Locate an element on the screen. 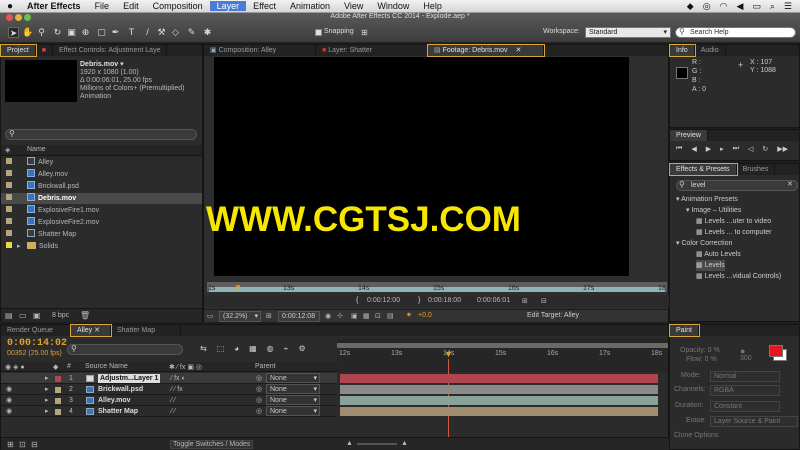  transfer-controls-pane-icon: ⊡ is located at coordinates (22, 444).